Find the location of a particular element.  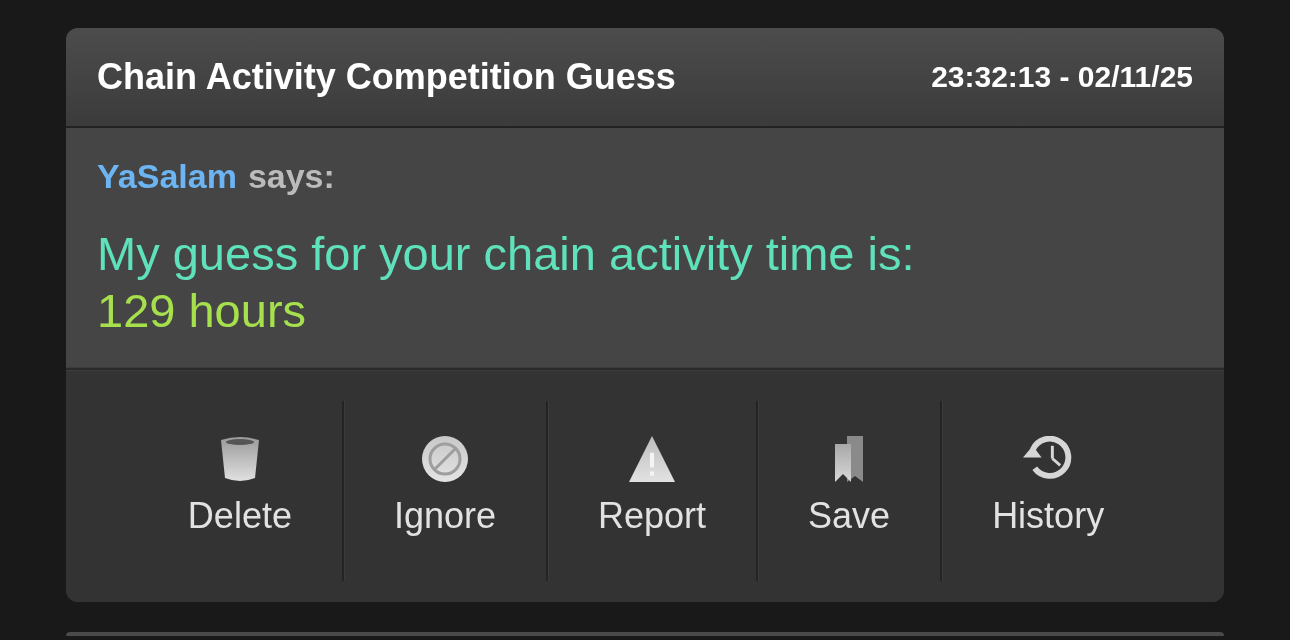

timestamp: 23:32:13 - 02/11/25 is located at coordinates (1062, 77).